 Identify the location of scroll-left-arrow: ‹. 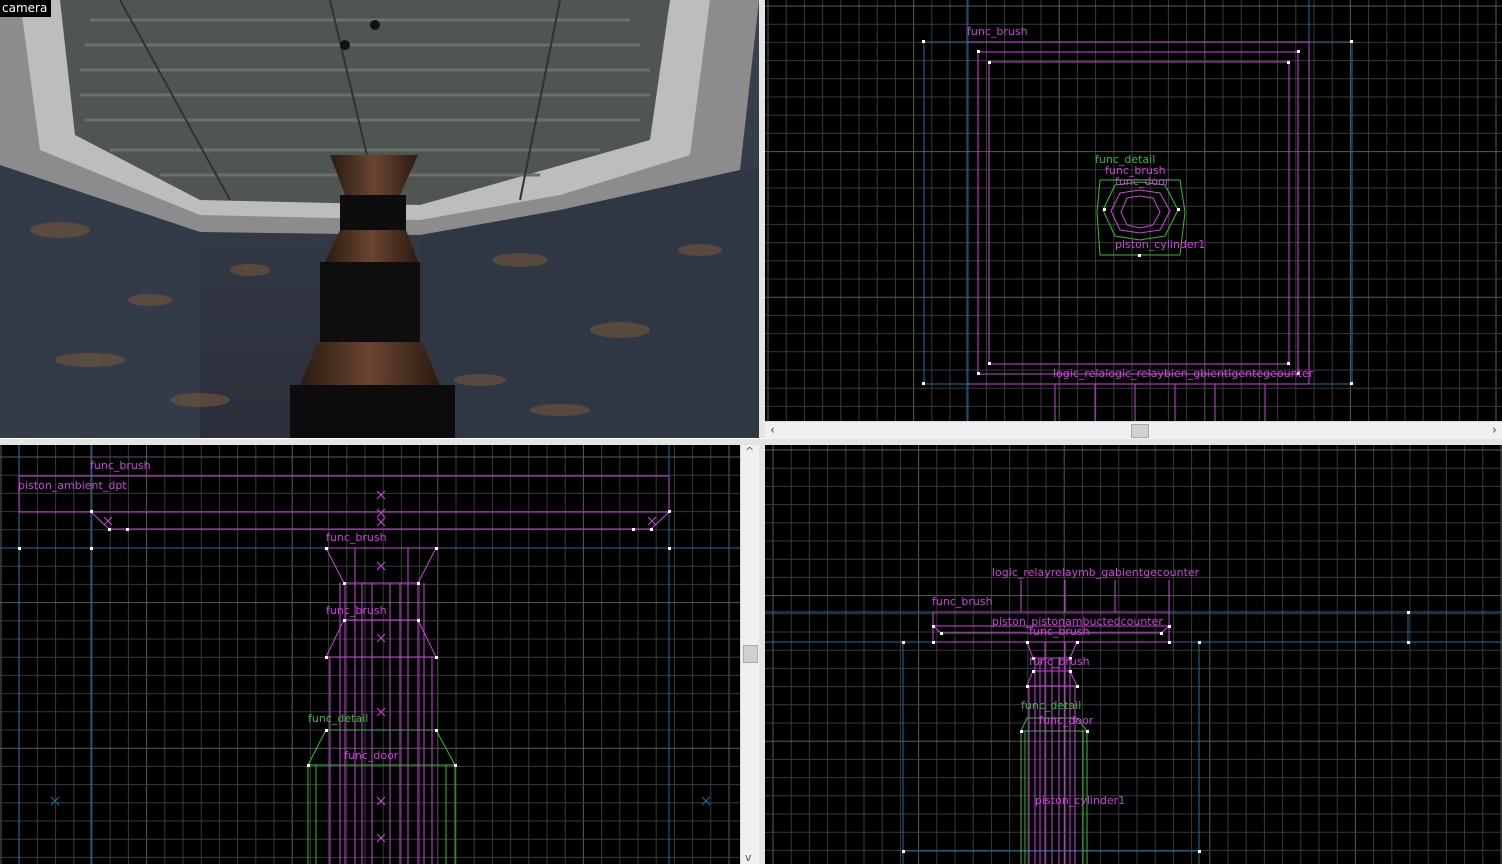
(772, 430).